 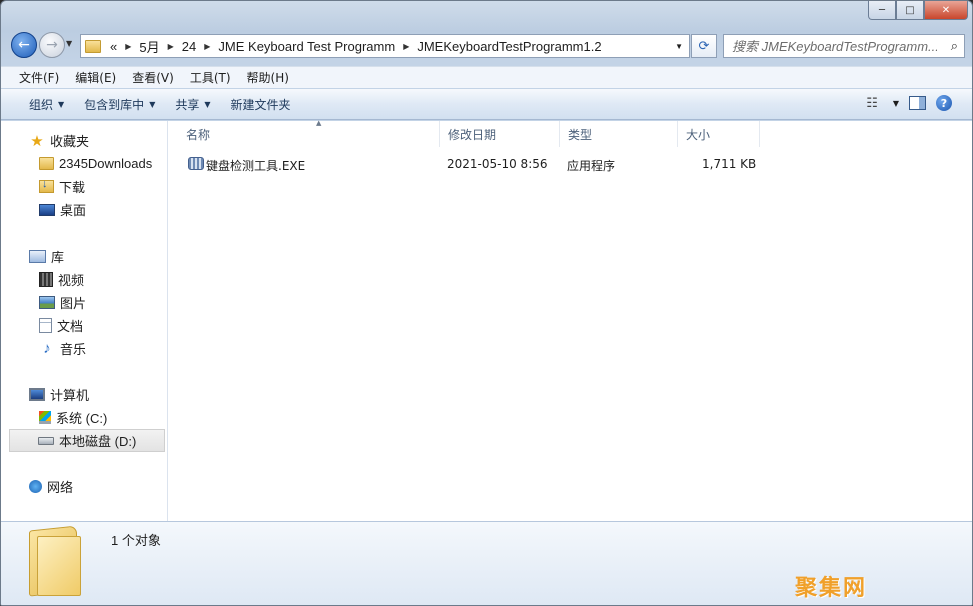 I want to click on sidebar-item-label: 网络, so click(x=60, y=487).